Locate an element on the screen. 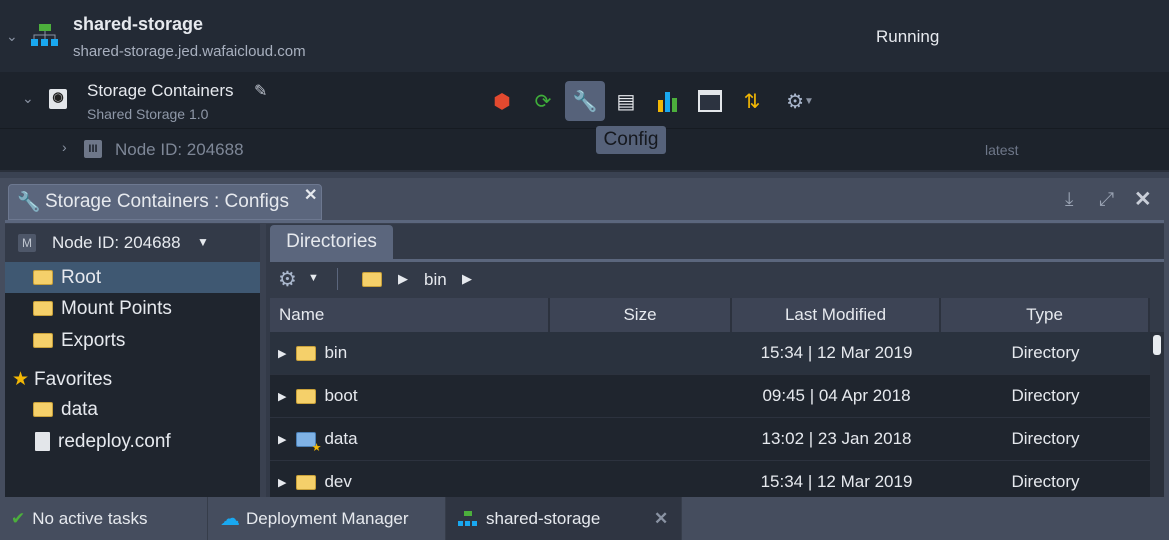 Image resolution: width=1169 pixels, height=540 pixels. name-cell: ▶ dev is located at coordinates (410, 482).